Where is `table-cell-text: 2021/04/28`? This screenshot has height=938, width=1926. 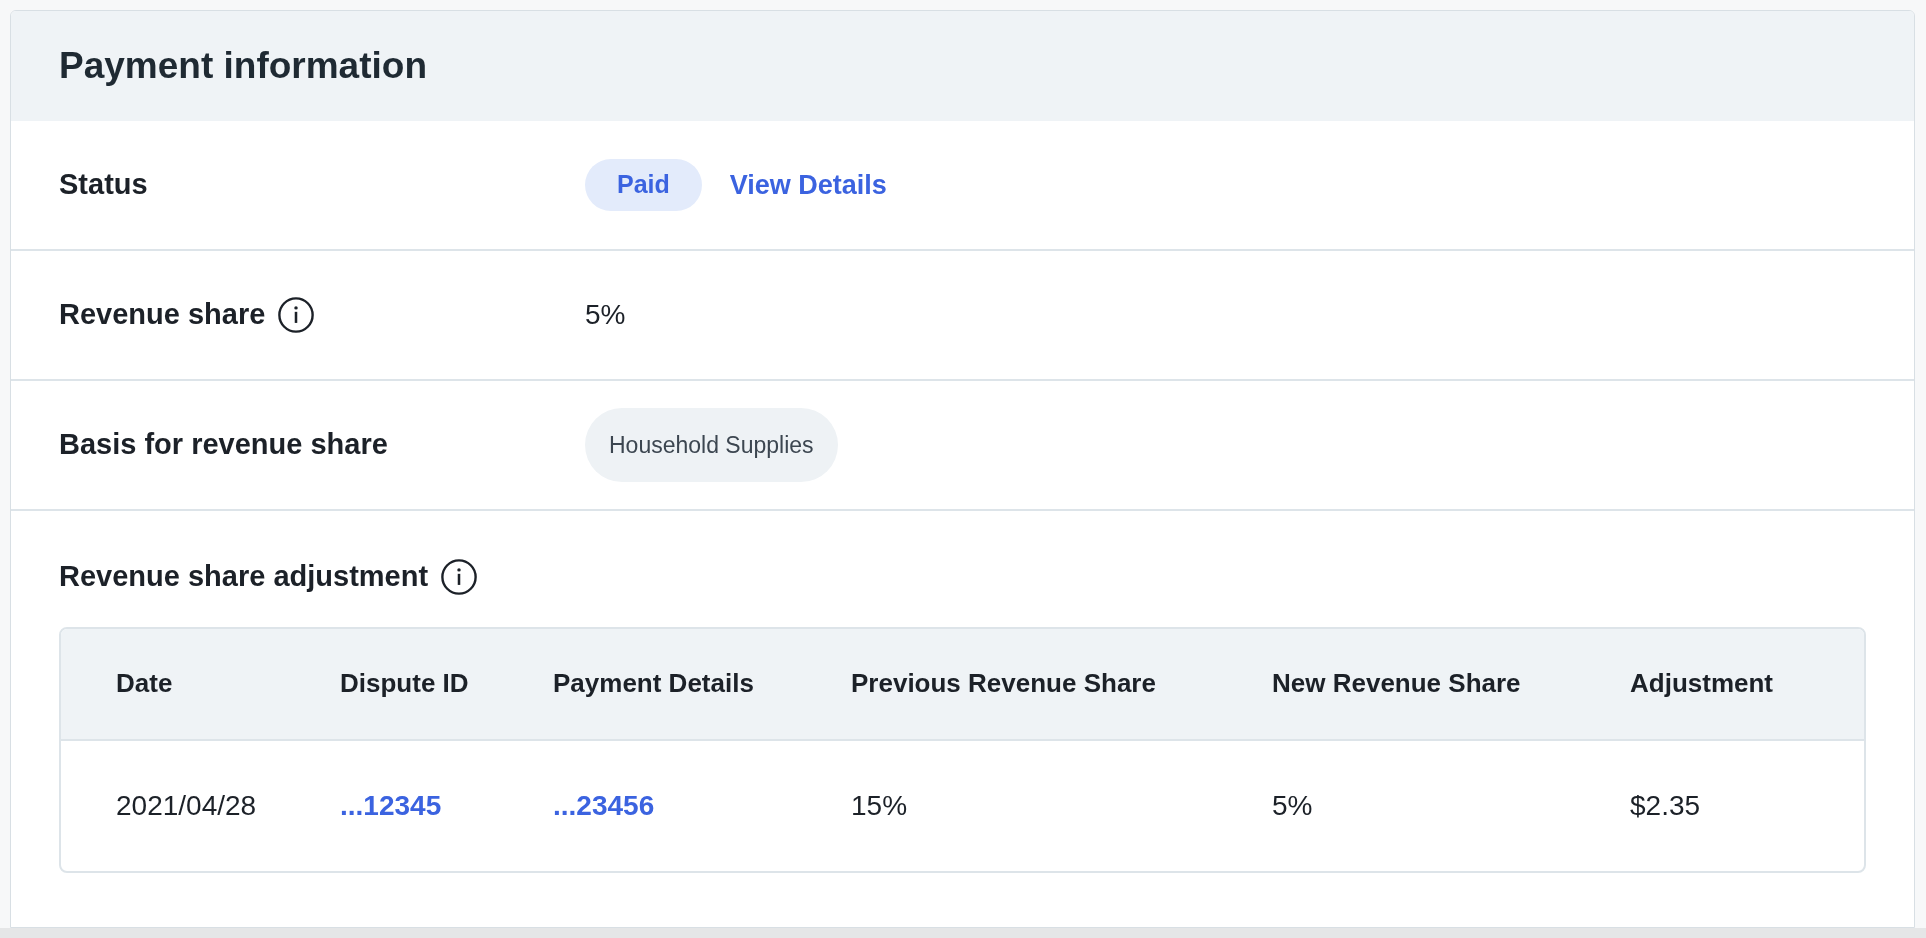 table-cell-text: 2021/04/28 is located at coordinates (187, 805).